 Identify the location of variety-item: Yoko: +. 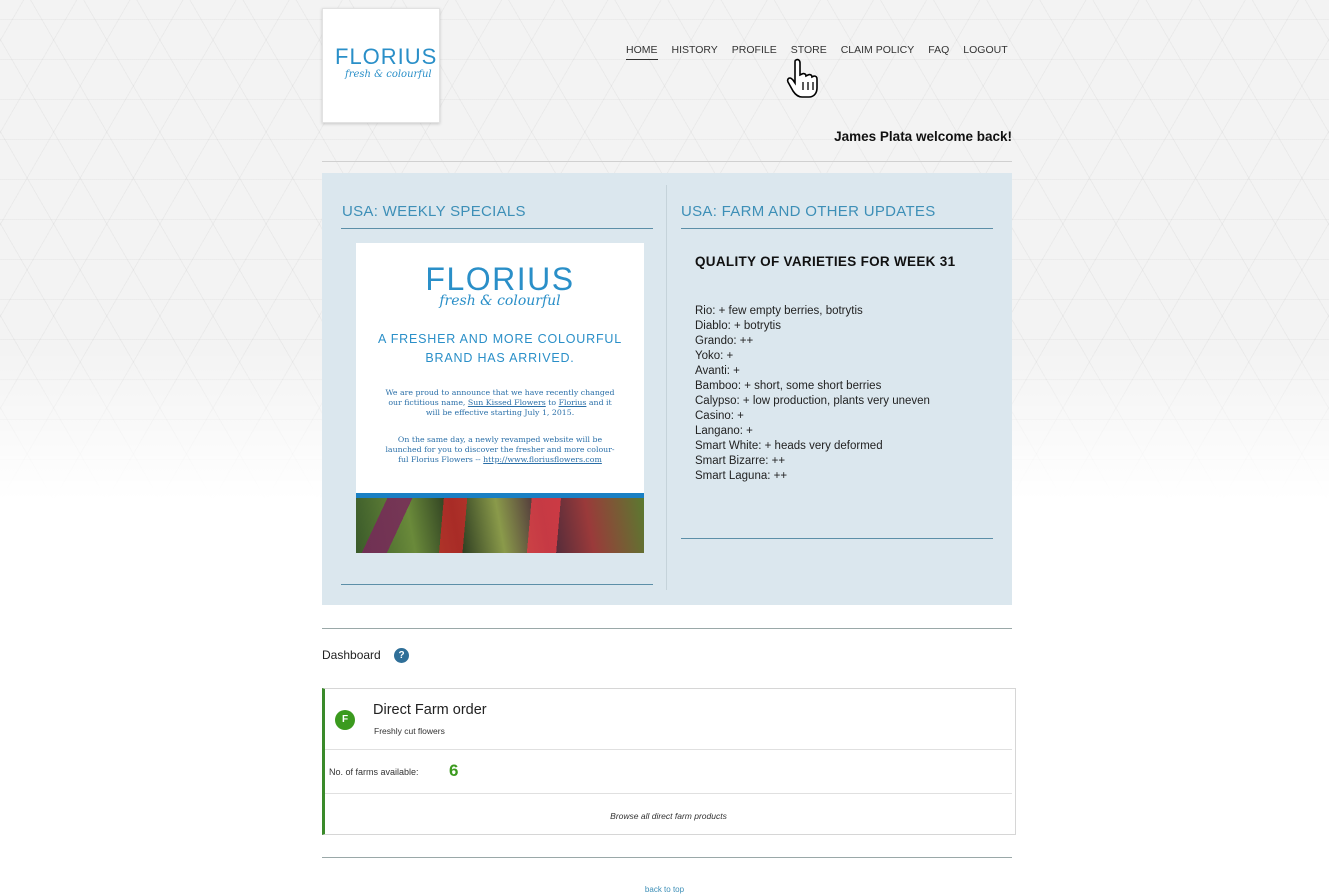
(714, 356).